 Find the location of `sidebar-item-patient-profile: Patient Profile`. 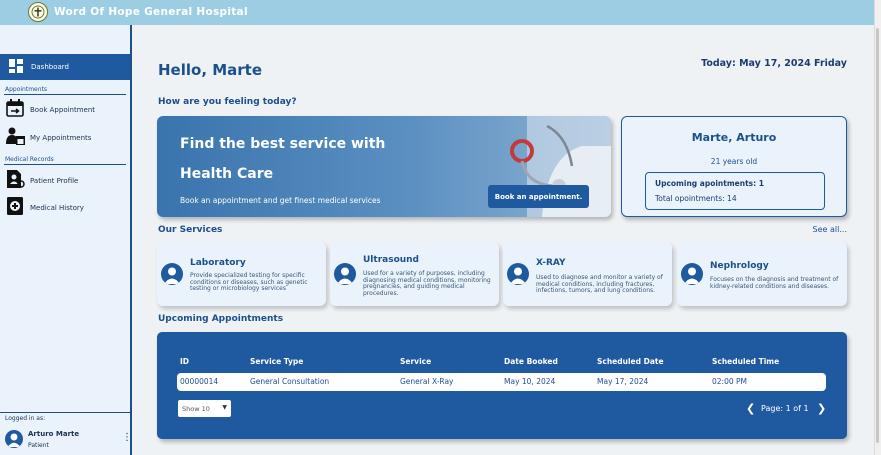

sidebar-item-patient-profile: Patient Profile is located at coordinates (66, 181).